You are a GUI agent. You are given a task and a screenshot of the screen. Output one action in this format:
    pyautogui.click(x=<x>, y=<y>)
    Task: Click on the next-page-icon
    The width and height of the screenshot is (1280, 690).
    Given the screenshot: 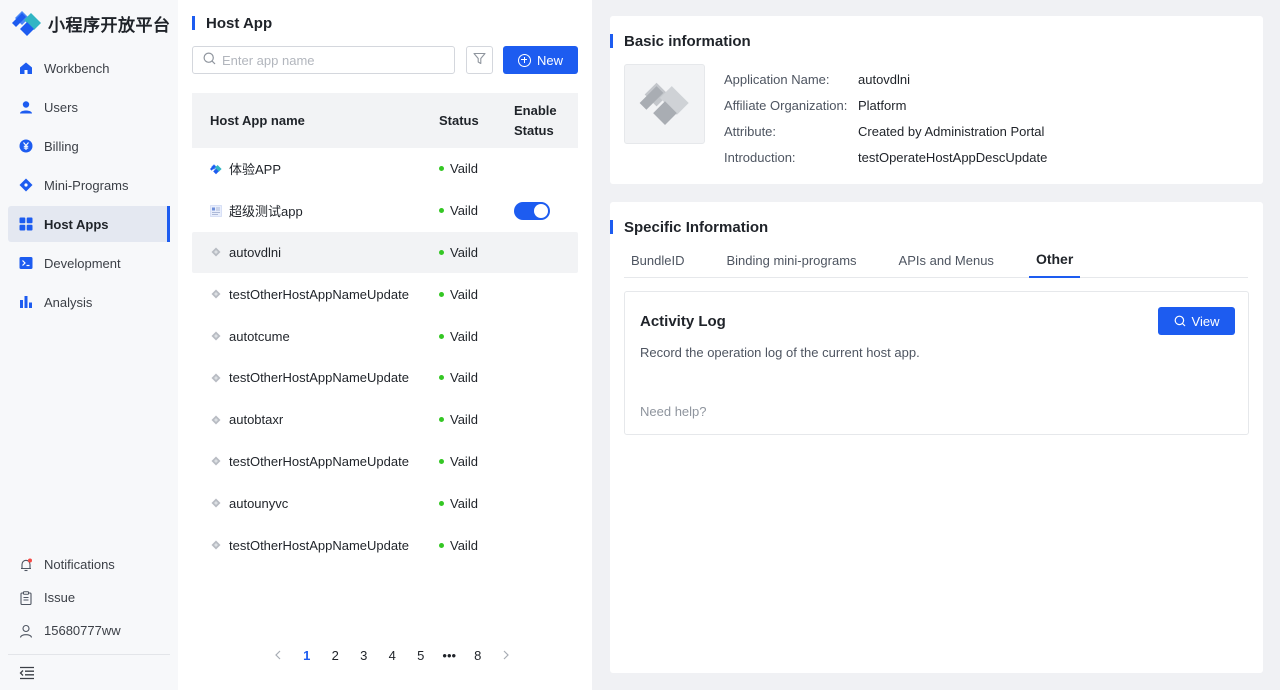 What is the action you would take?
    pyautogui.click(x=506, y=655)
    